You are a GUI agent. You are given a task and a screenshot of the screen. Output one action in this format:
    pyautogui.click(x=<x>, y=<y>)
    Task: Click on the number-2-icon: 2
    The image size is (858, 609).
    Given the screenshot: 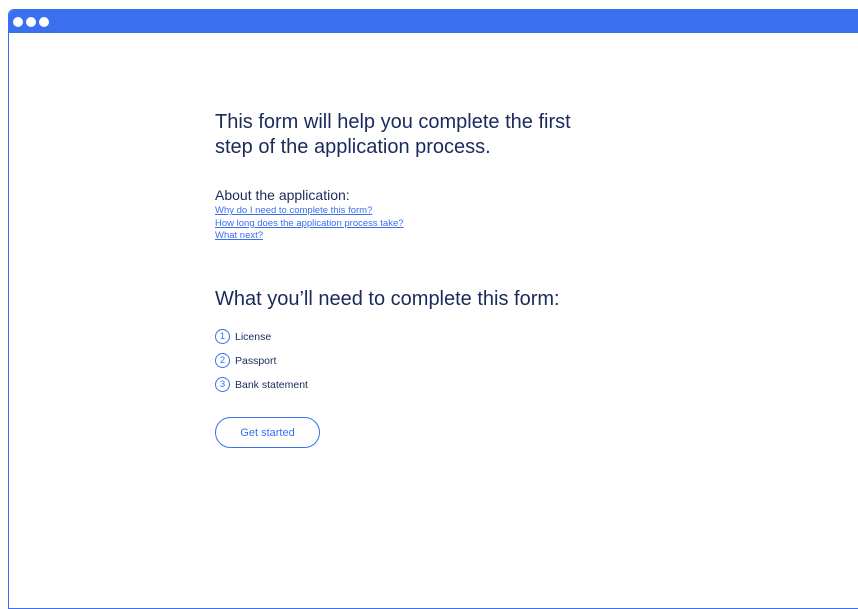 What is the action you would take?
    pyautogui.click(x=222, y=361)
    